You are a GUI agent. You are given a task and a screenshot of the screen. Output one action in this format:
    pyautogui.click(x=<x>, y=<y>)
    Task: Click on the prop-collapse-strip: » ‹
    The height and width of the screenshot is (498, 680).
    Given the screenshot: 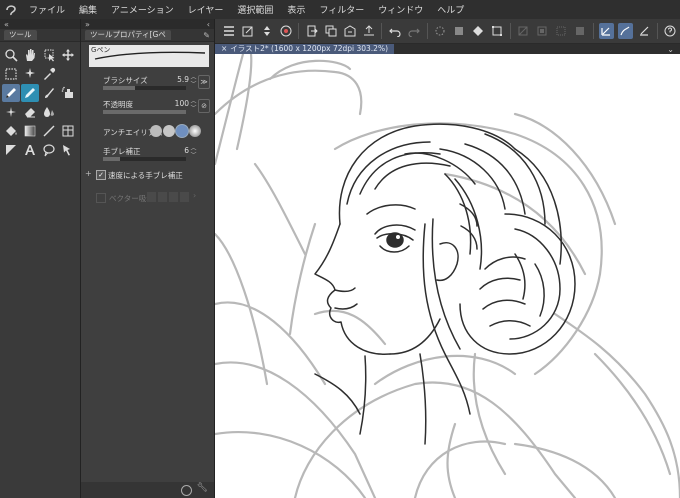 What is the action you would take?
    pyautogui.click(x=147, y=24)
    